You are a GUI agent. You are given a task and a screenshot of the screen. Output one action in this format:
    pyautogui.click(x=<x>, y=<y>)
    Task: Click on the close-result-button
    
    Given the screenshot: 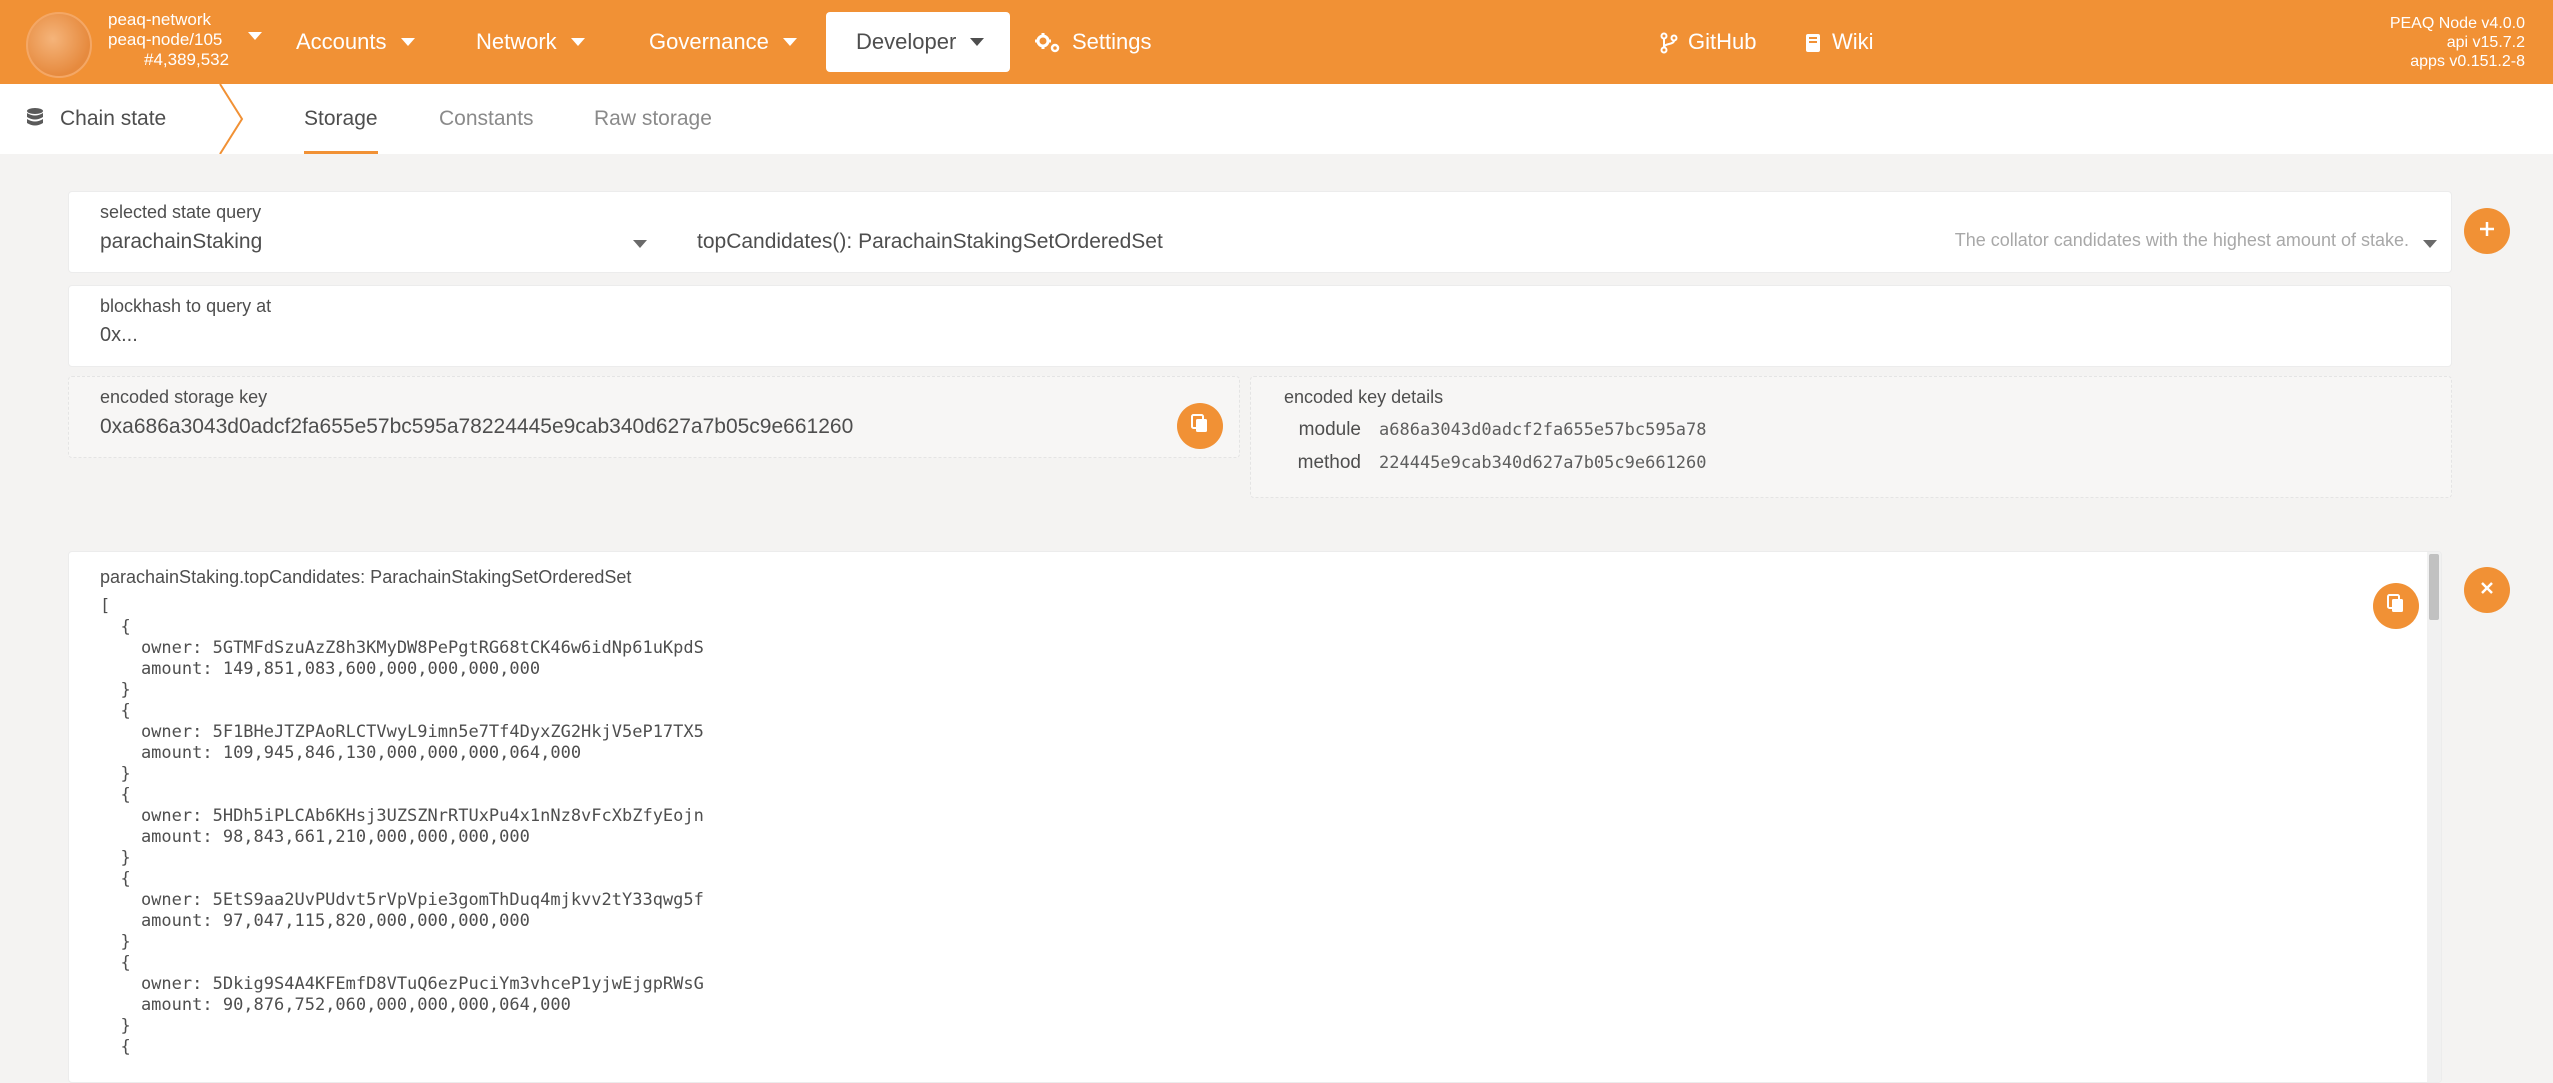 What is the action you would take?
    pyautogui.click(x=2487, y=590)
    